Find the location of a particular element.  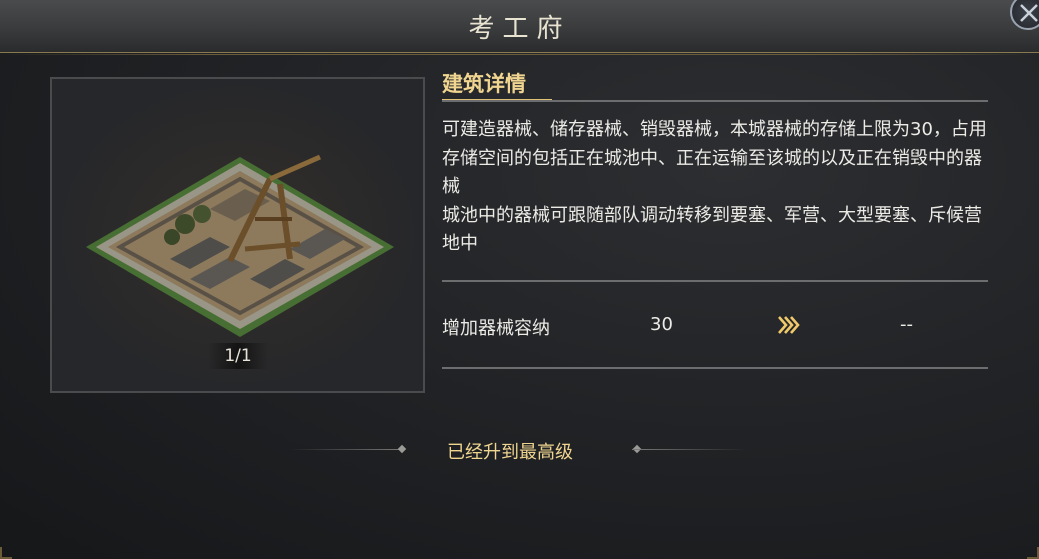

decorative-line-right is located at coordinates (689, 449).